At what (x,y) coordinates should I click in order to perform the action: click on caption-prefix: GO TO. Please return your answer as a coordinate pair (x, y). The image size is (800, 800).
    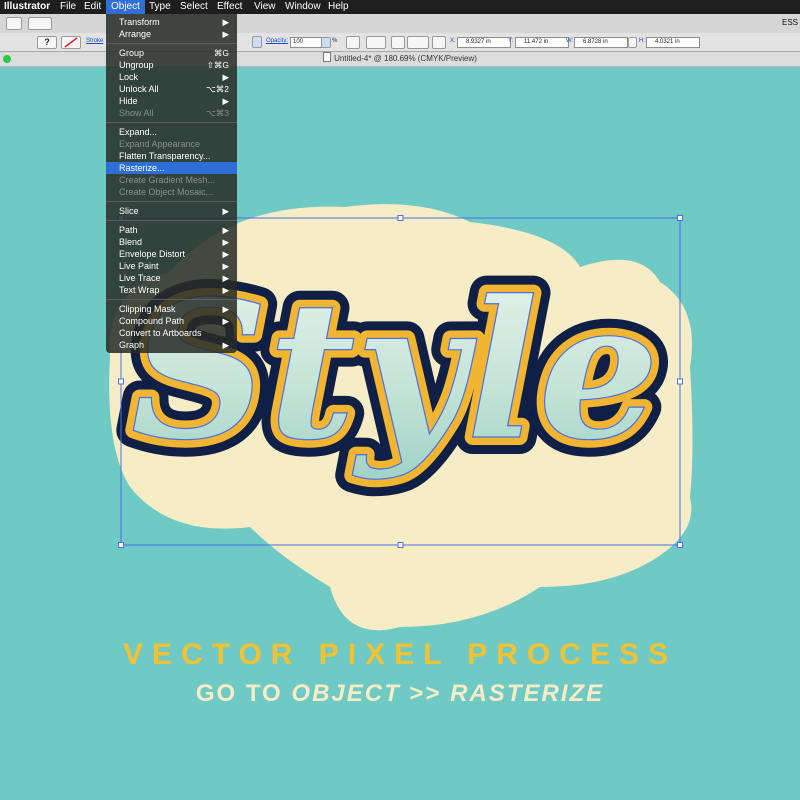
    Looking at the image, I should click on (243, 693).